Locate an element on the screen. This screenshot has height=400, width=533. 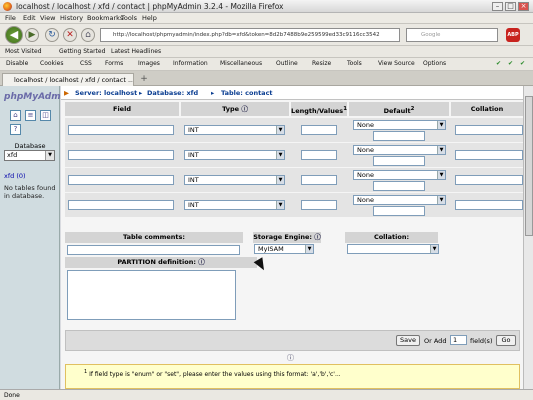
add-fields-count-input: 1 is located at coordinates (458, 340).